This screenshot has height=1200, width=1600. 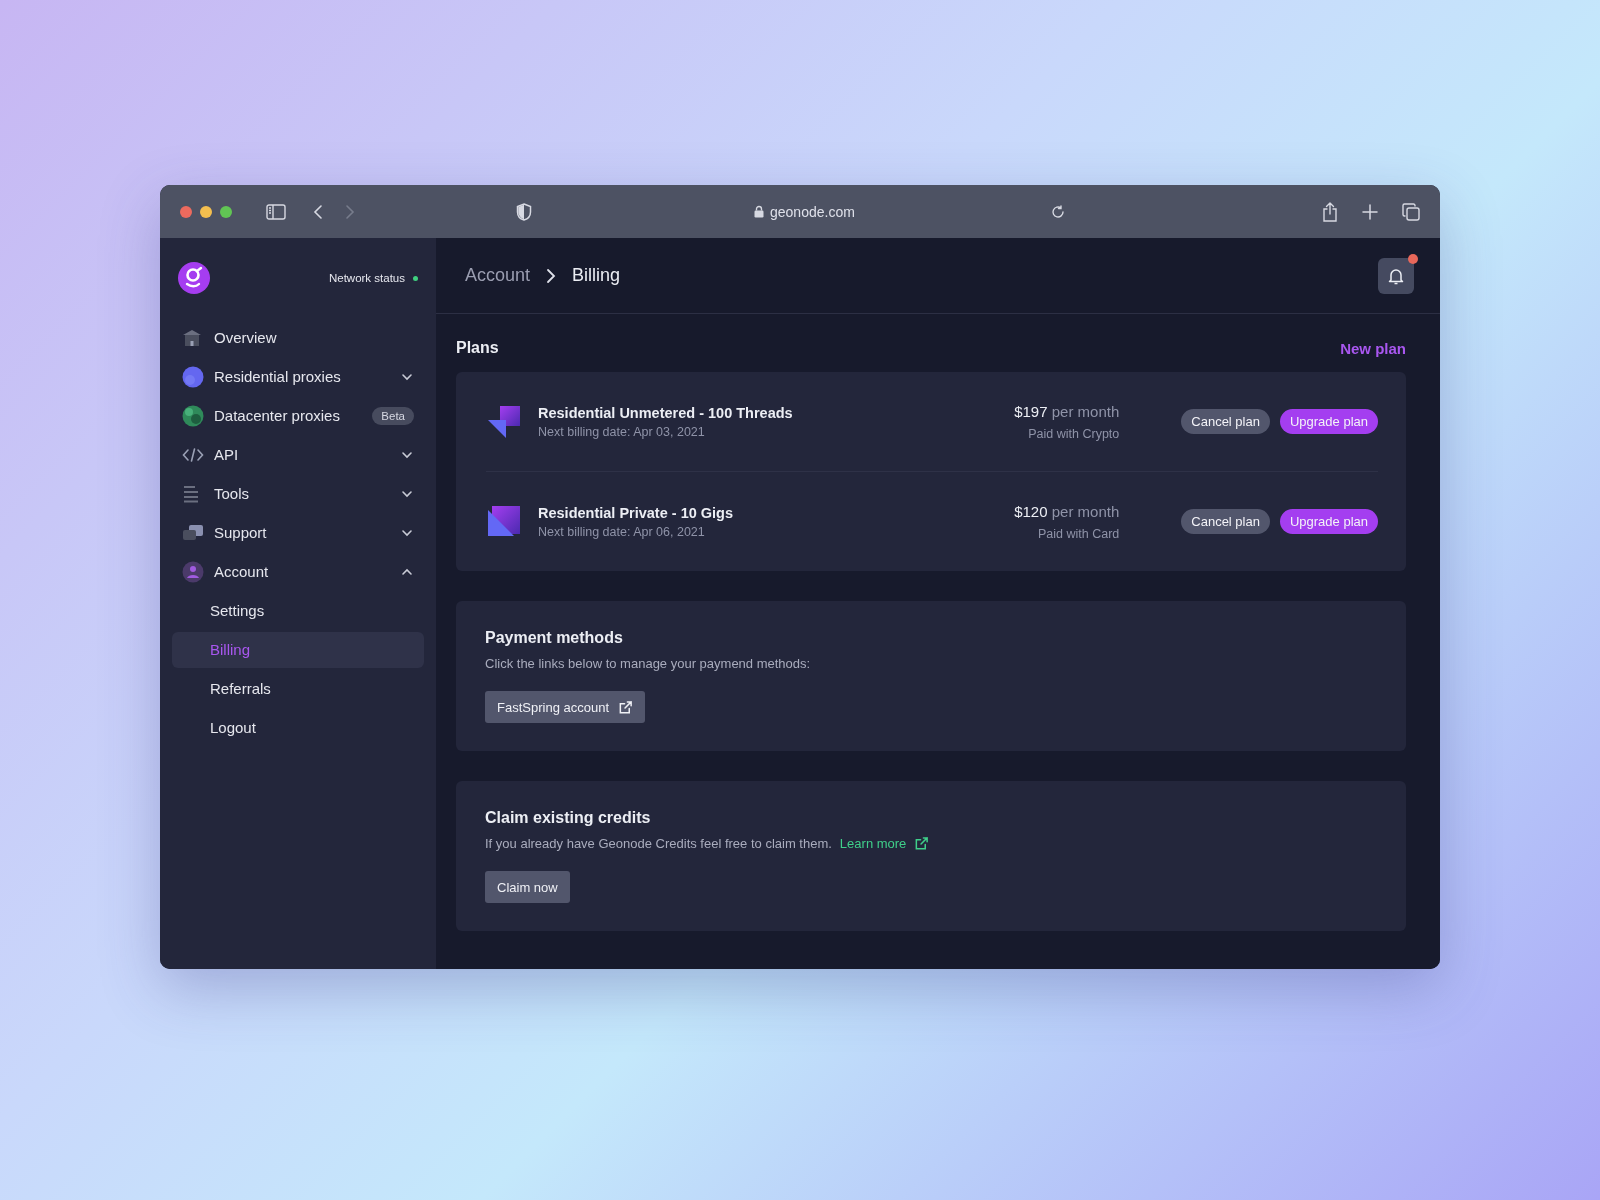 What do you see at coordinates (759, 211) in the screenshot?
I see `lock-icon` at bounding box center [759, 211].